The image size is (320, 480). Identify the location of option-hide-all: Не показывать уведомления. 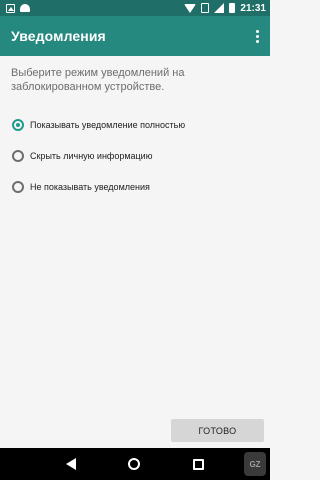
(137, 187).